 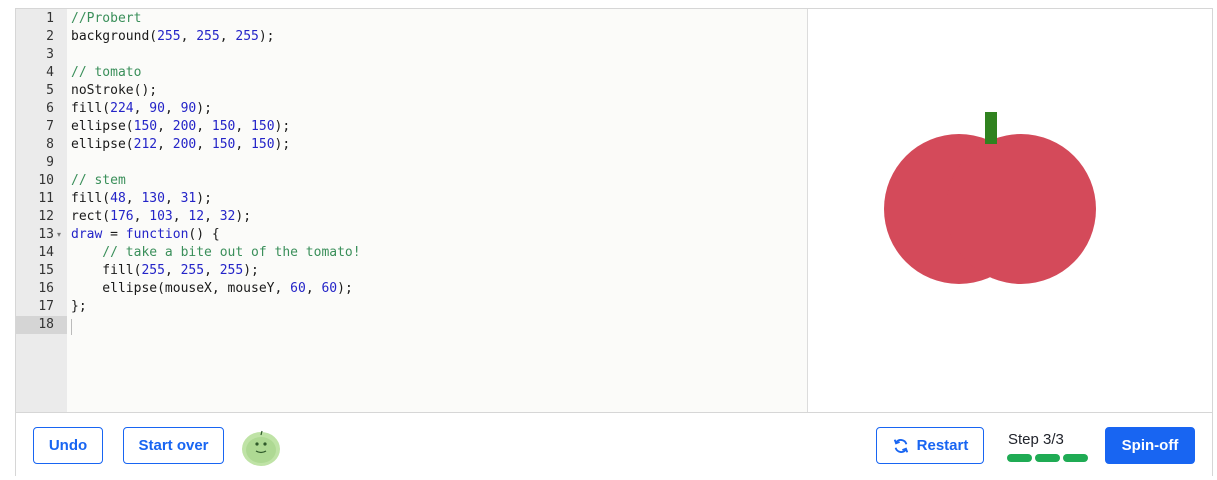 I want to click on code-token: 224, so click(x=122, y=108).